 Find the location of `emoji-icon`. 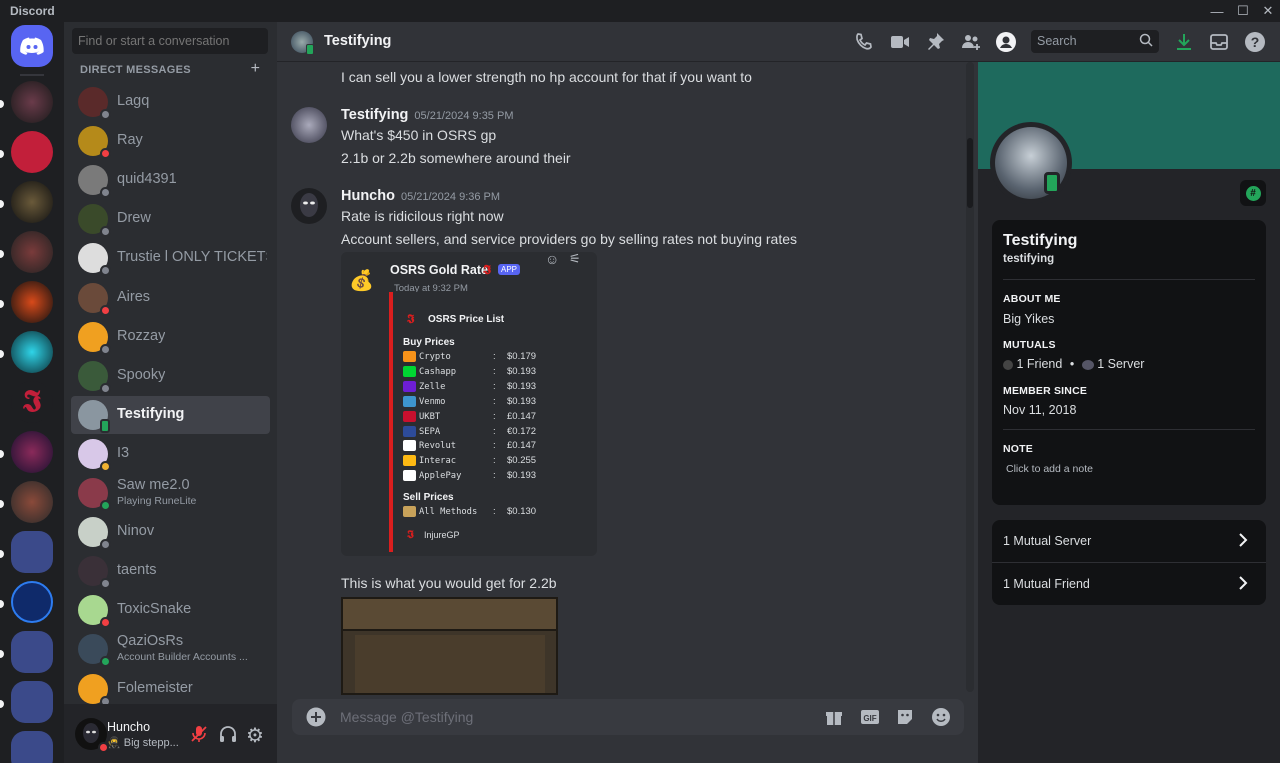

emoji-icon is located at coordinates (941, 717).